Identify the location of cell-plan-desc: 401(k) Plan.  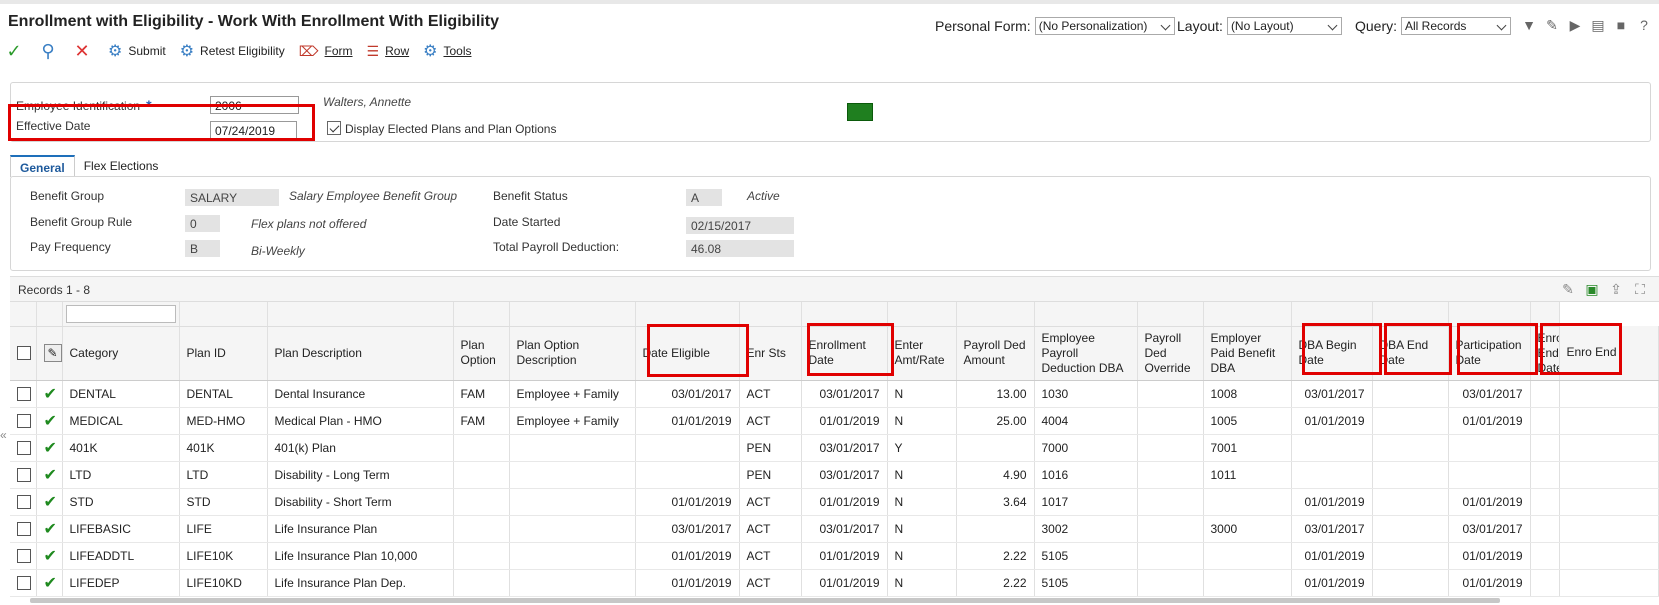
(360, 448).